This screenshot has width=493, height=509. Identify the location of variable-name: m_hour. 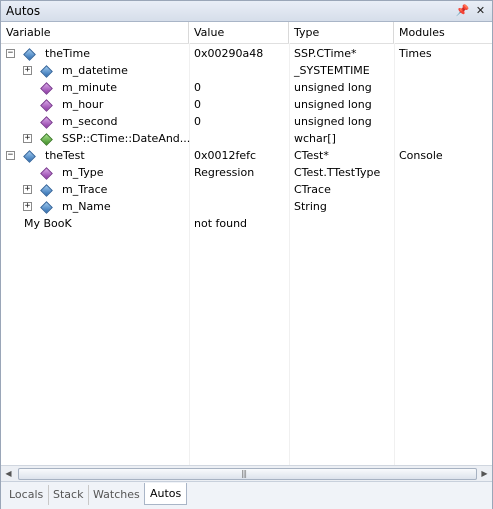
(83, 104).